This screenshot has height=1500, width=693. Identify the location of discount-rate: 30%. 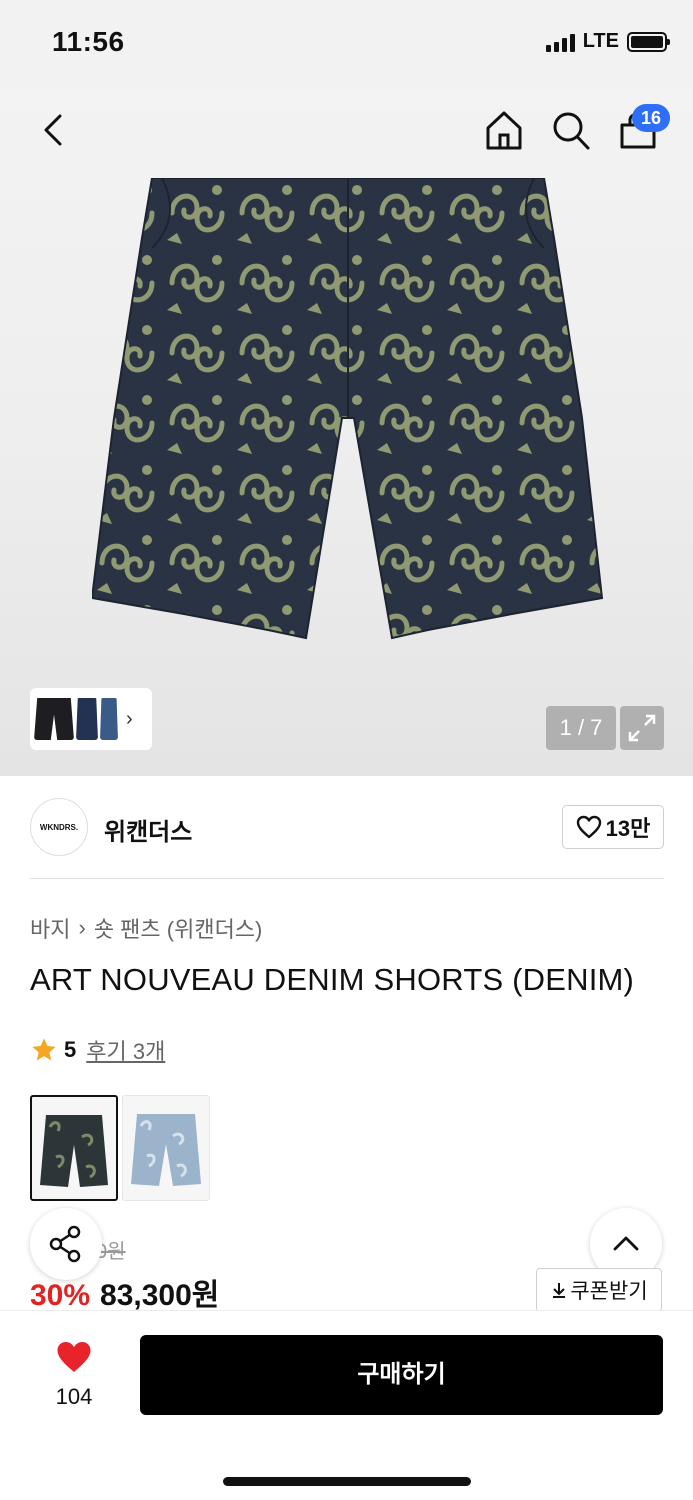
(60, 1295).